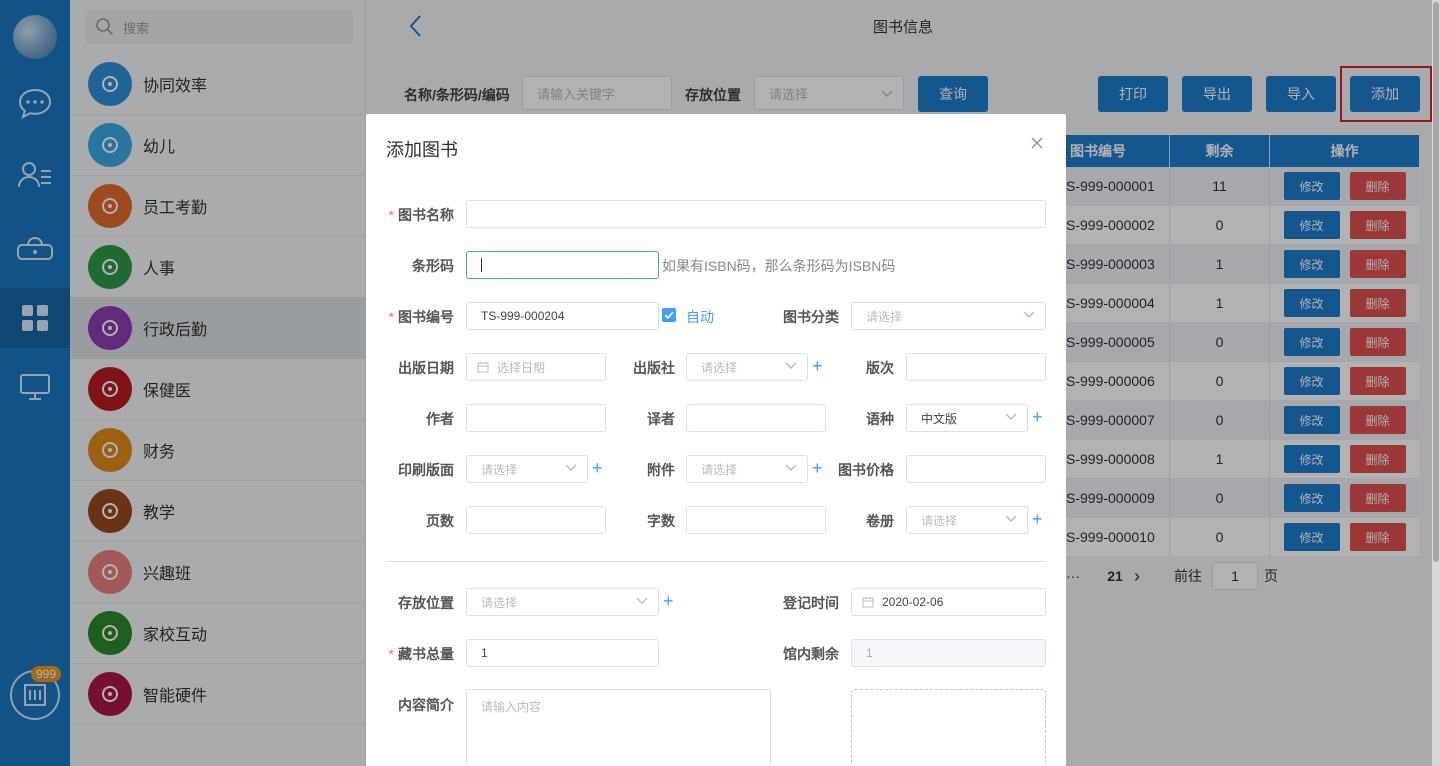 The image size is (1440, 766). Describe the element at coordinates (913, 602) in the screenshot. I see `register-time-value: 2020-02-06` at that location.